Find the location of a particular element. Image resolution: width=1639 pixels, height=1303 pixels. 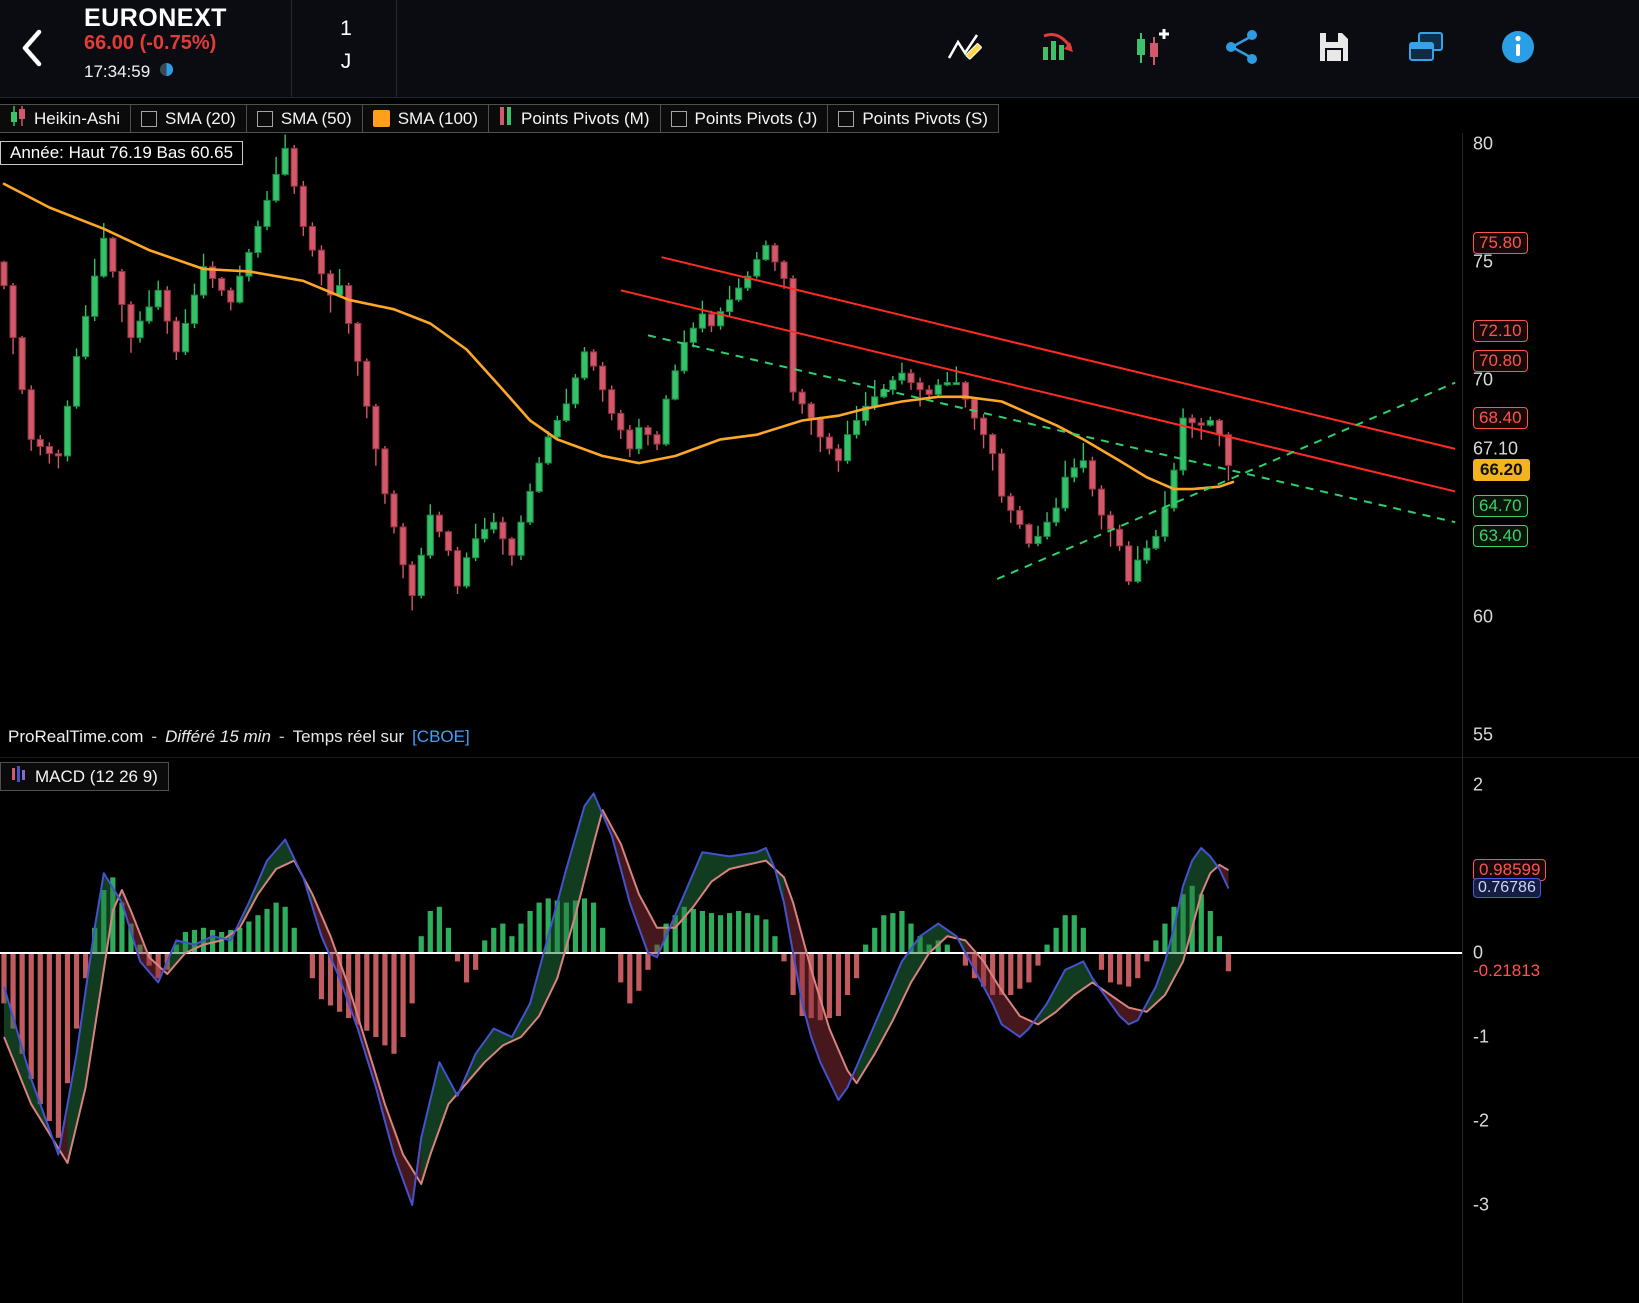

header-toolbar is located at coordinates (1242, 47).